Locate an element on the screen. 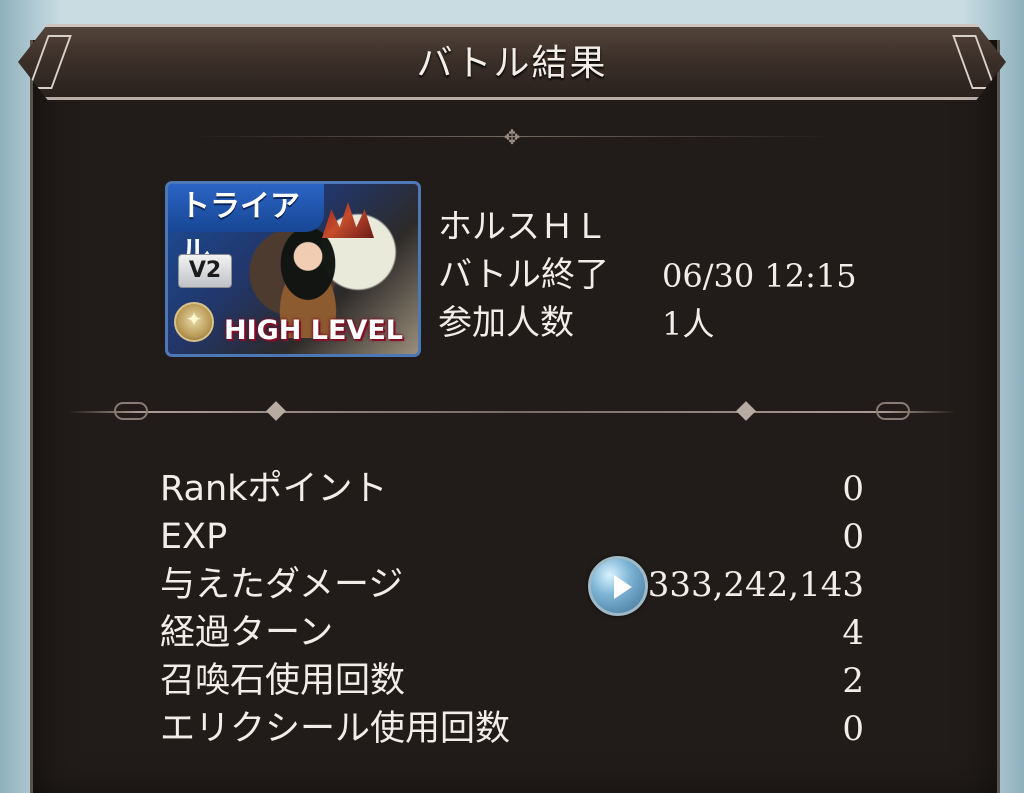 The width and height of the screenshot is (1024, 793). turns-value: 4 is located at coordinates (853, 633).